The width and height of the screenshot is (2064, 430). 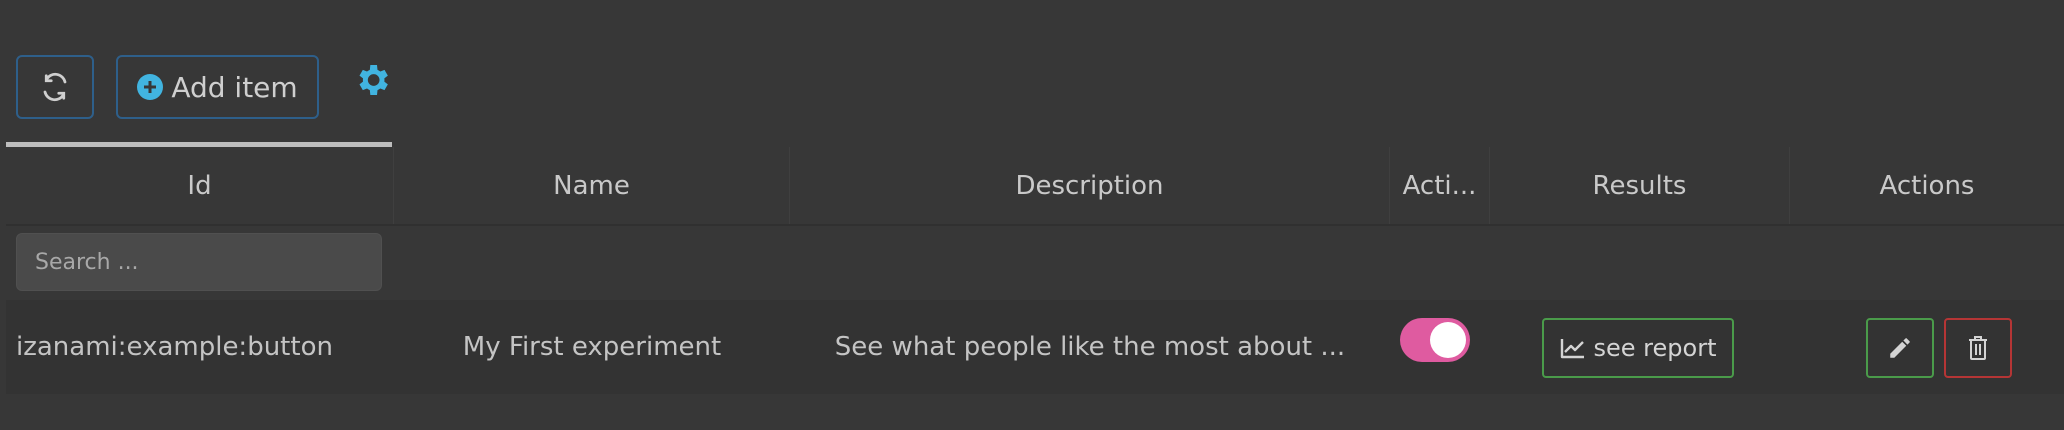 What do you see at coordinates (1655, 348) in the screenshot?
I see `see-report-label: see report` at bounding box center [1655, 348].